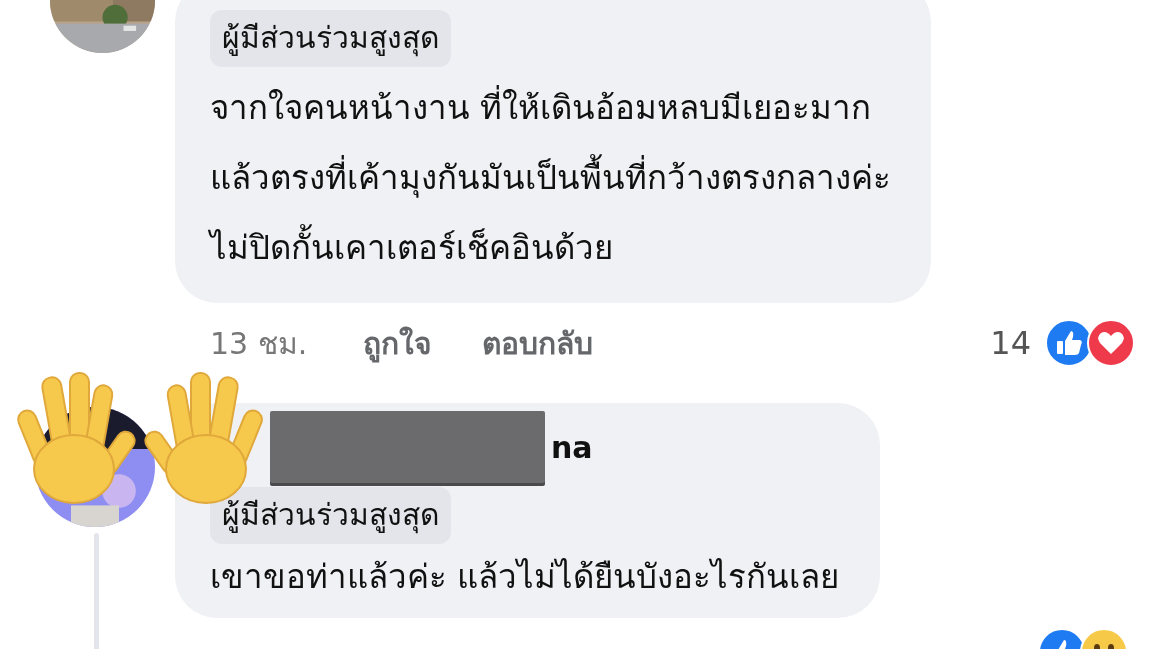  What do you see at coordinates (538, 343) in the screenshot?
I see `reply-link: ตอบกลับ` at bounding box center [538, 343].